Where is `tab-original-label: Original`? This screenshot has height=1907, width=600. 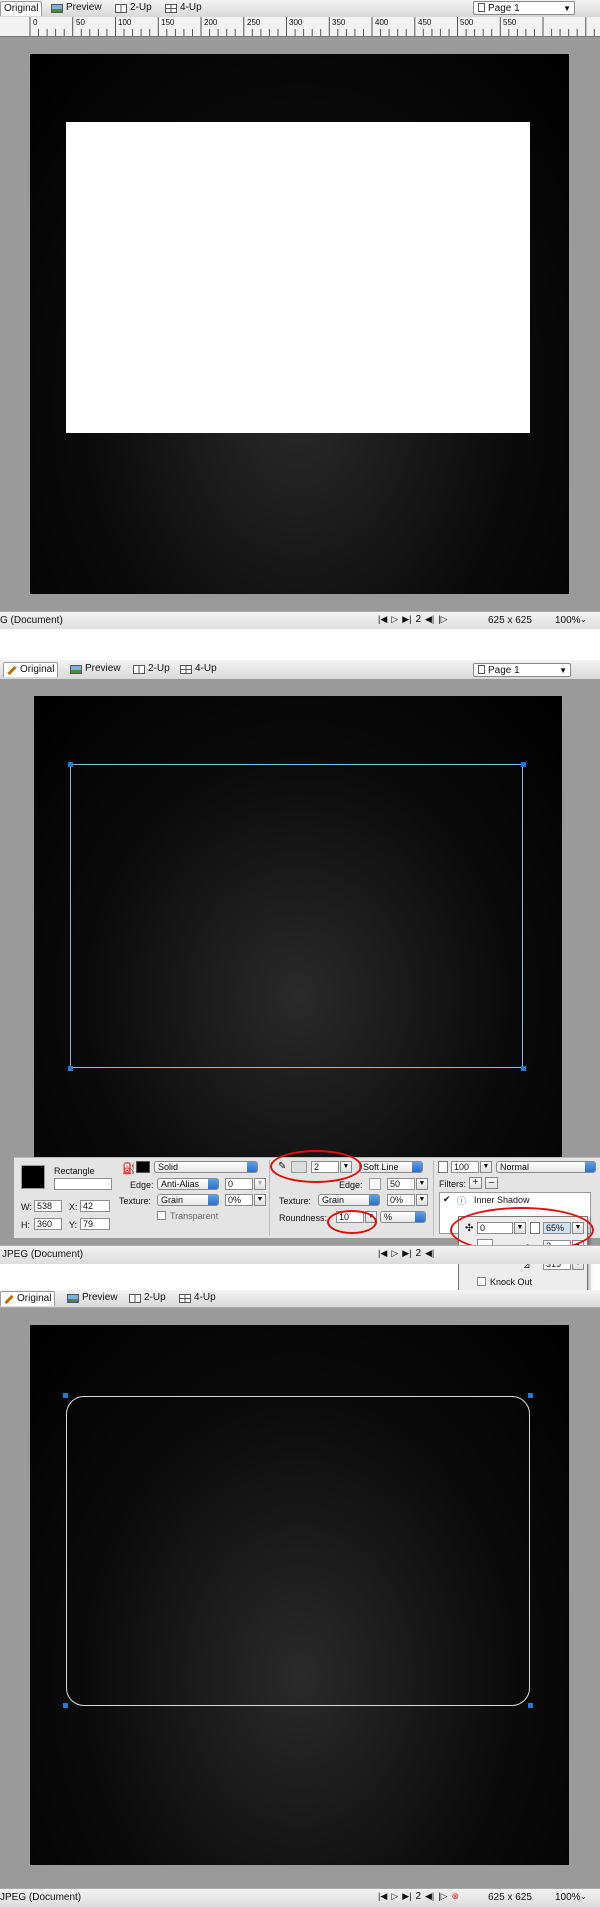
tab-original-label: Original is located at coordinates (21, 8).